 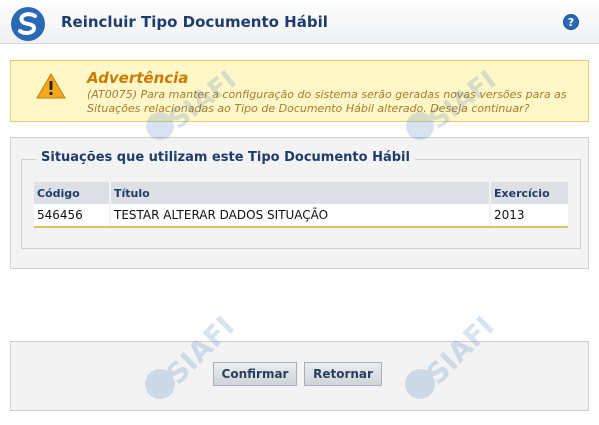 I want to click on back-button: Retornar, so click(x=343, y=374).